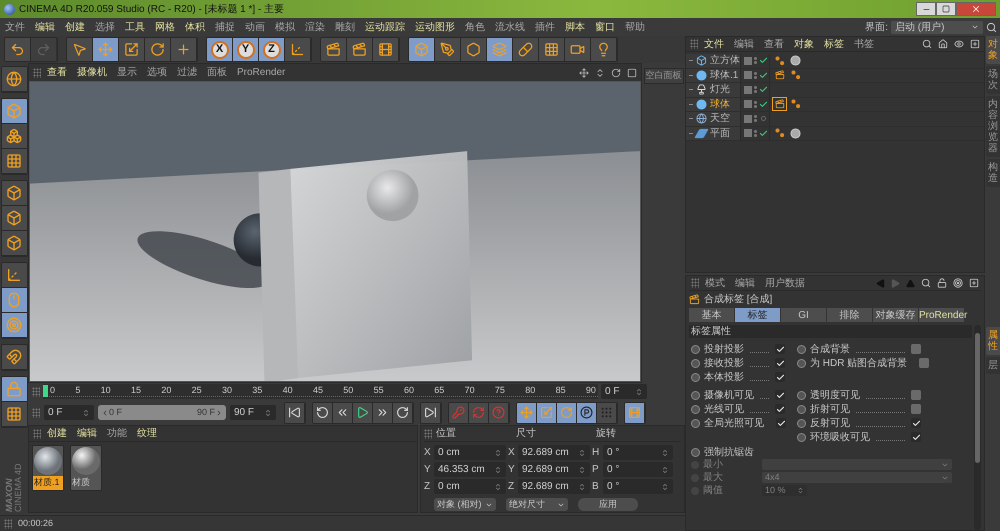  What do you see at coordinates (86, 467) in the screenshot?
I see `material-swatch: 材质` at bounding box center [86, 467].